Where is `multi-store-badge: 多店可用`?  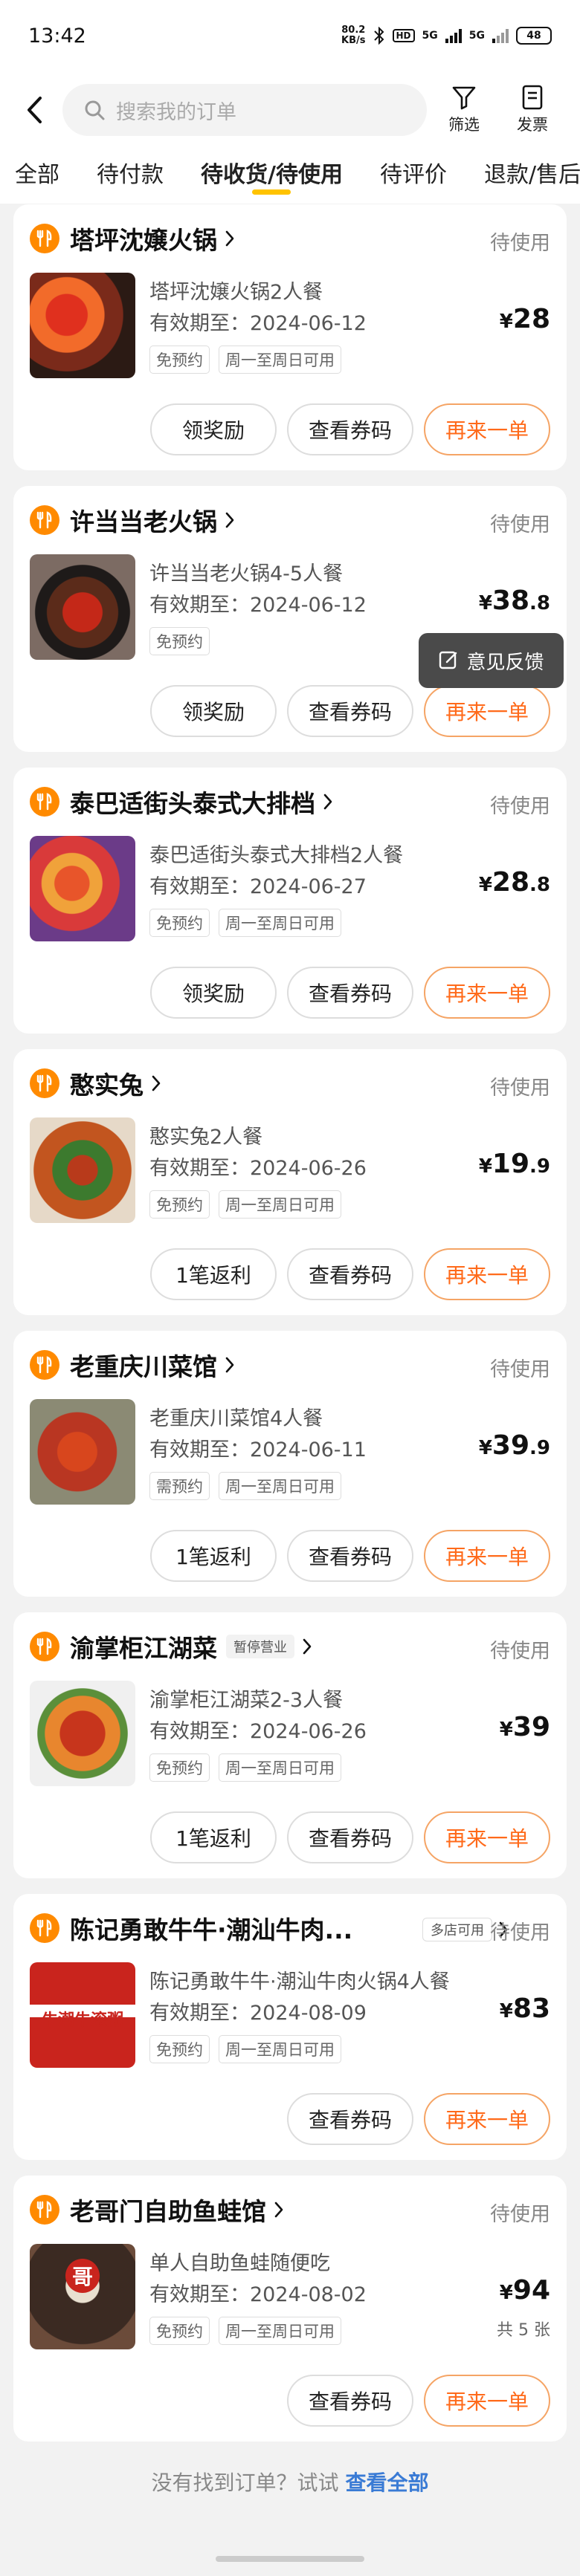
multi-store-badge: 多店可用 is located at coordinates (457, 1929).